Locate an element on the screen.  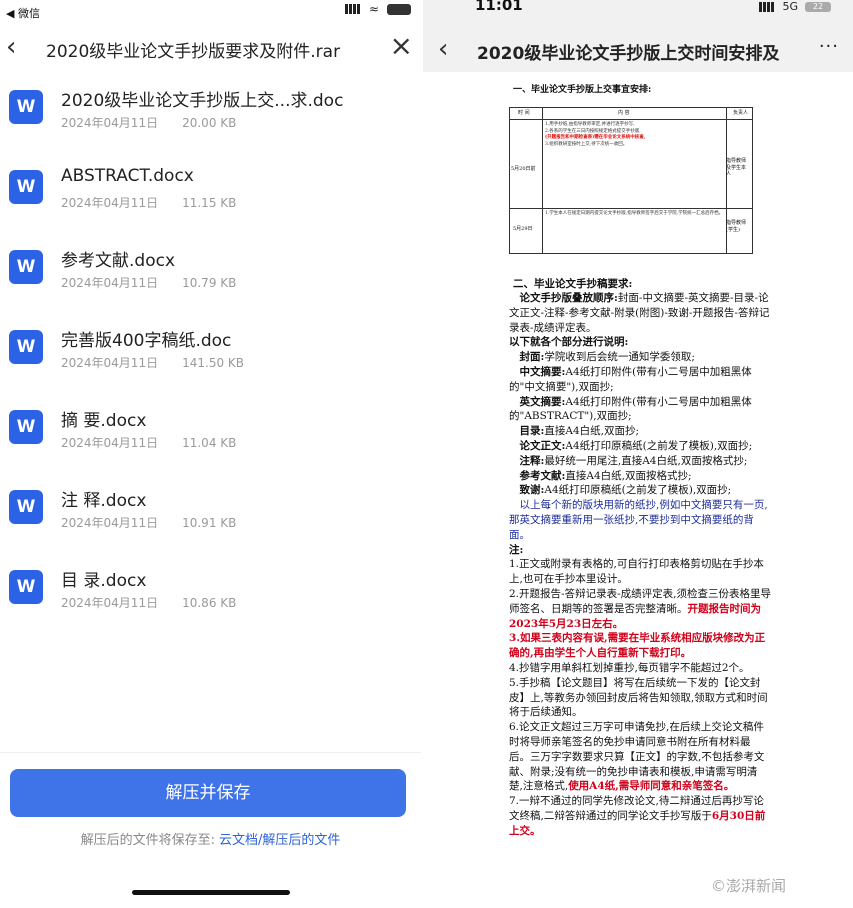
intro-text: 以下就各个部分进行说明: is located at coordinates (569, 342).